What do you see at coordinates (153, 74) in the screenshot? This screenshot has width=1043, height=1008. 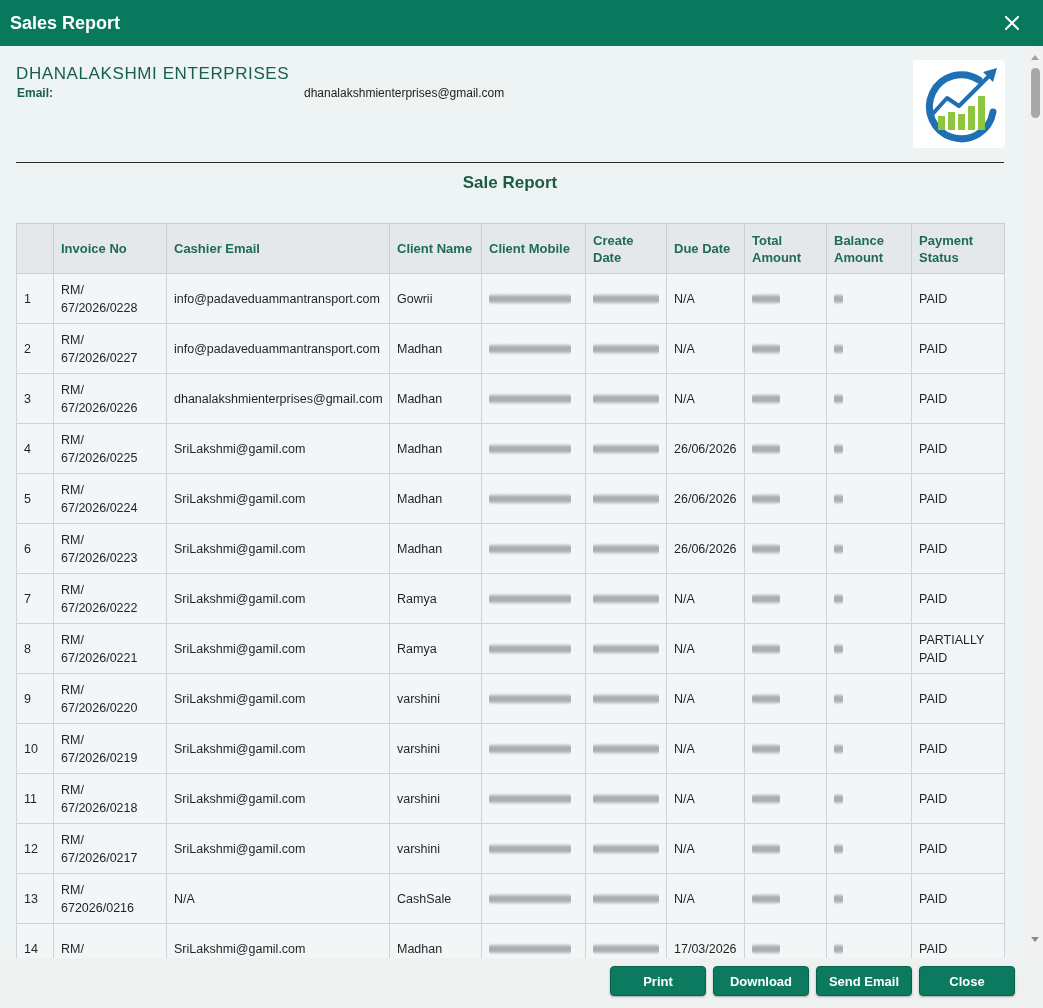 I see `company-name: DHANALAKSHMI ENTERPRISES` at bounding box center [153, 74].